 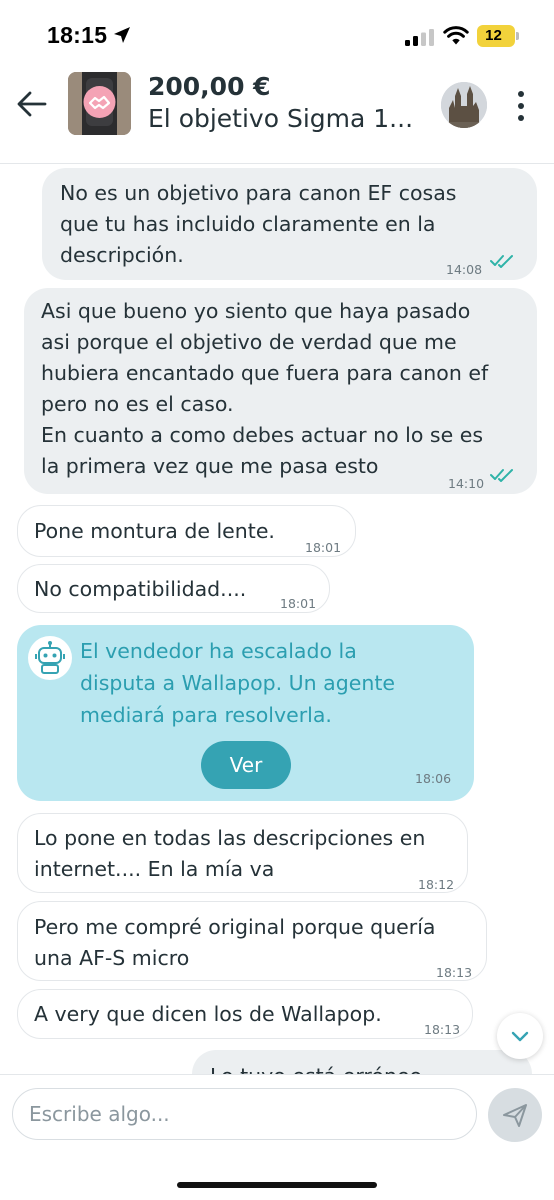 I want to click on message-time: 18:06, so click(x=433, y=778).